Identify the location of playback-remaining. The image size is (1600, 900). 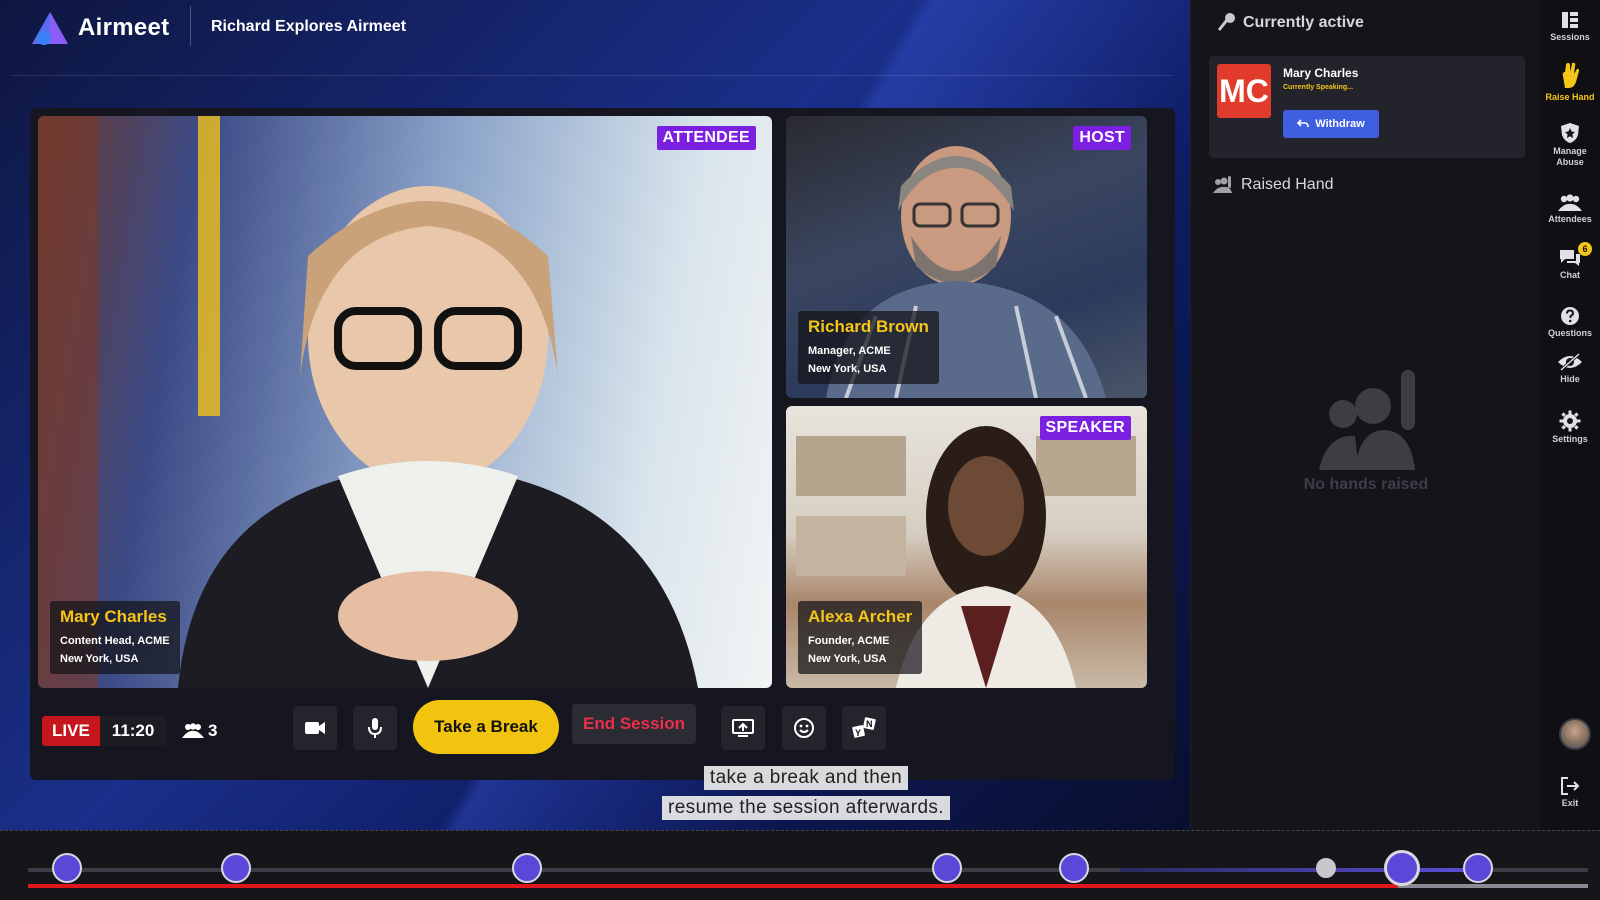
(1493, 886).